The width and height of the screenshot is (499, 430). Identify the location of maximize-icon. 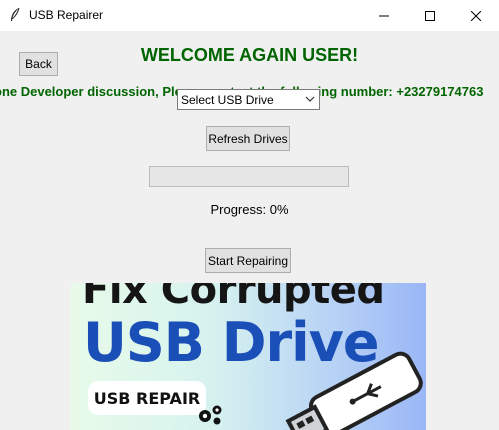
(430, 15).